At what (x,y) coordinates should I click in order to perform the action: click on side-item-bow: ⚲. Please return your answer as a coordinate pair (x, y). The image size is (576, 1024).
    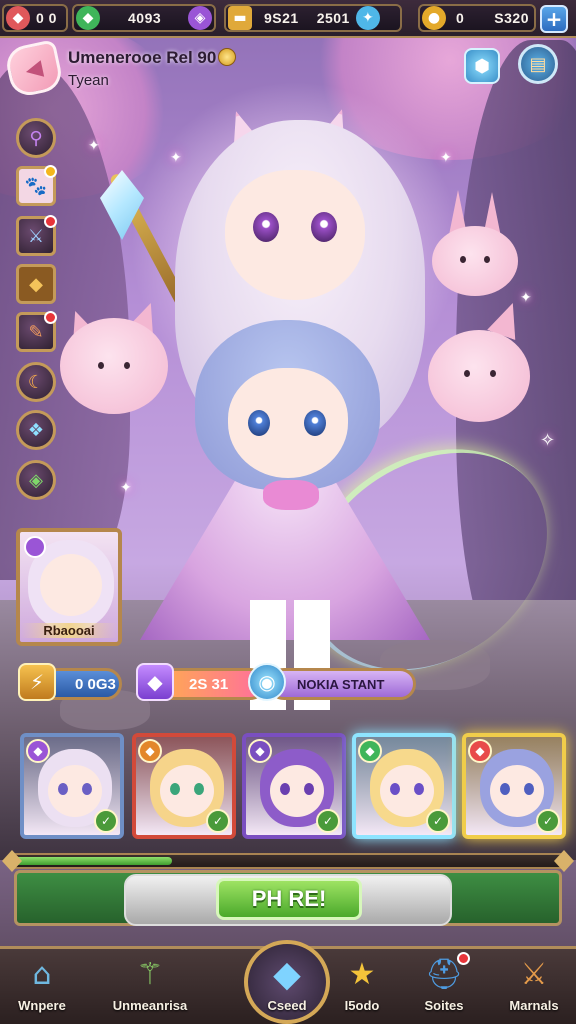
    Looking at the image, I should click on (36, 138).